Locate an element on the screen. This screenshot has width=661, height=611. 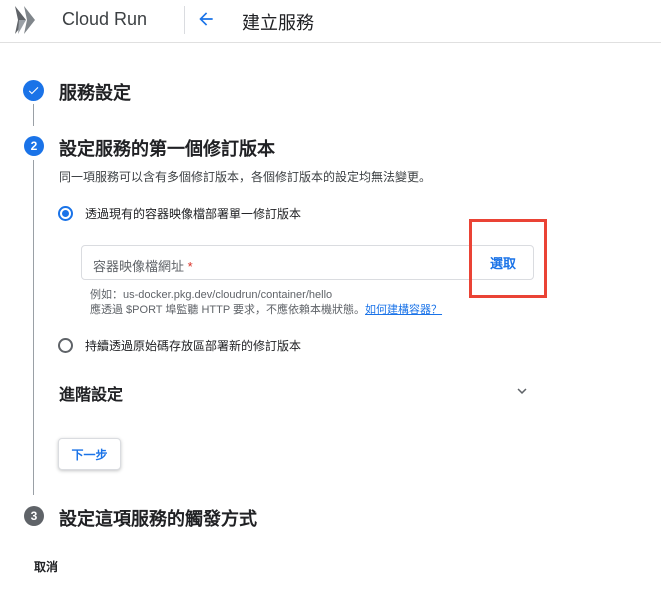
radio-source-label: 持續透過原始碼存放區部署新的修訂版本 is located at coordinates (193, 346).